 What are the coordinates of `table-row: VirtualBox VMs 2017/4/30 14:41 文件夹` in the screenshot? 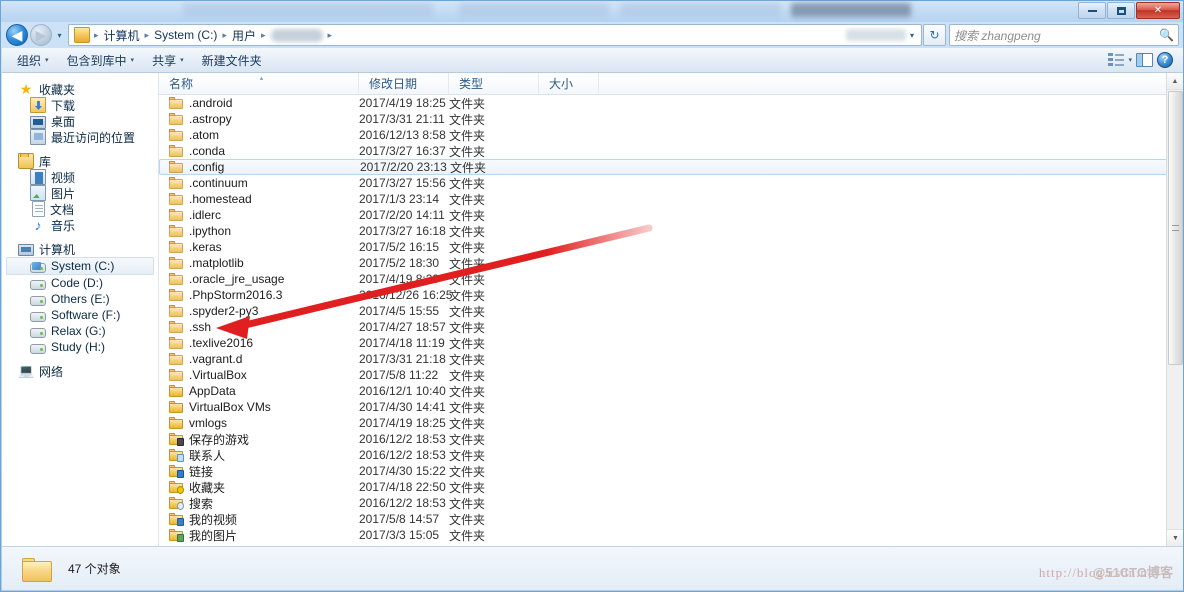 It's located at (671, 407).